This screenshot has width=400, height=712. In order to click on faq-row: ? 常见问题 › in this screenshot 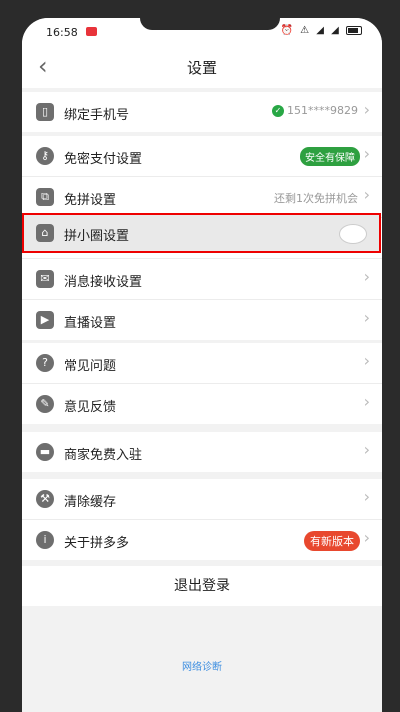, I will do `click(202, 363)`.